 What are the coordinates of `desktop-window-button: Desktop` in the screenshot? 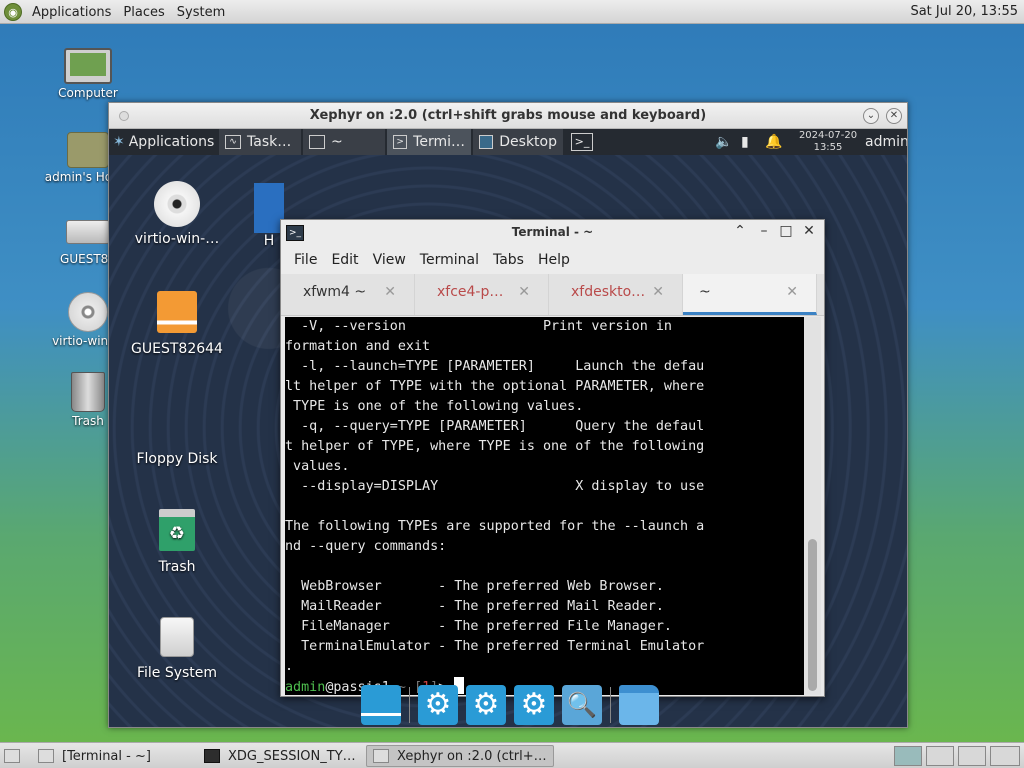 It's located at (518, 142).